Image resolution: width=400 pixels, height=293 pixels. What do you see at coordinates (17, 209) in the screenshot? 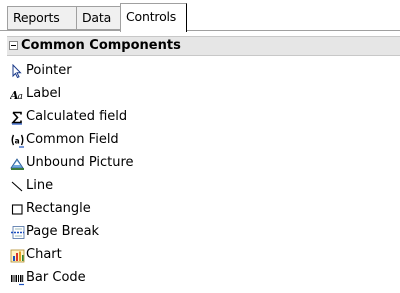
I see `rectangle-icon` at bounding box center [17, 209].